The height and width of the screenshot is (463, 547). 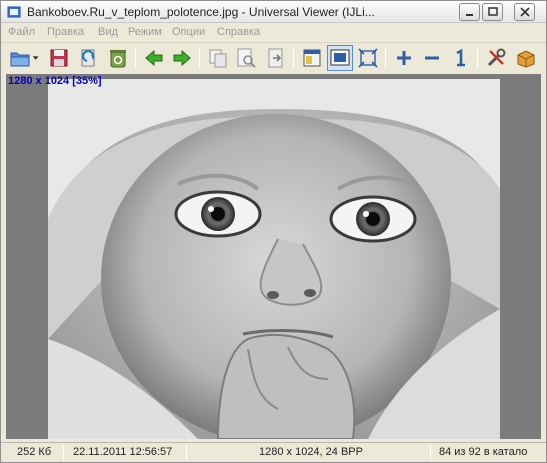 What do you see at coordinates (483, 452) in the screenshot?
I see `status-position: 84 из 92 в катало` at bounding box center [483, 452].